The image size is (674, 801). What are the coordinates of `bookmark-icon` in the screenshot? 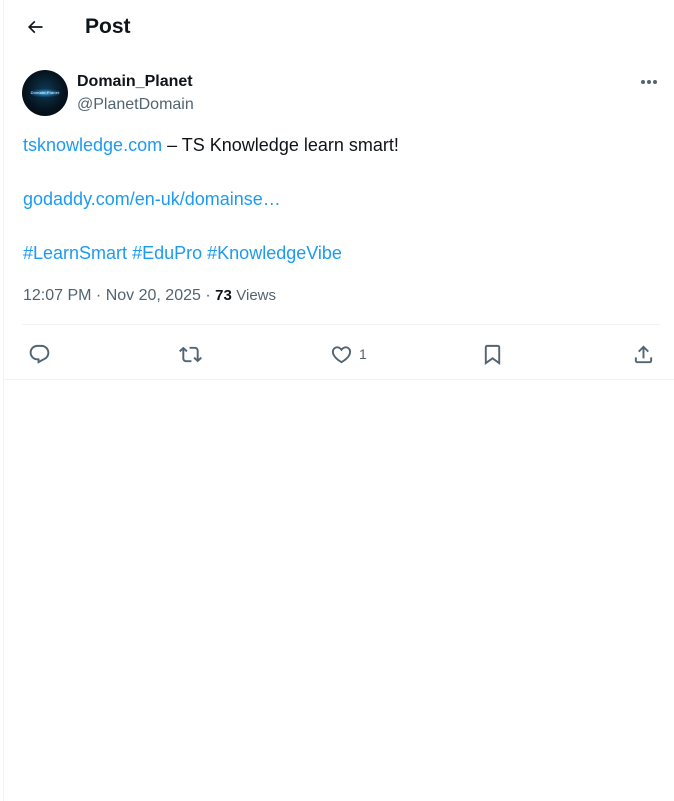 It's located at (492, 354).